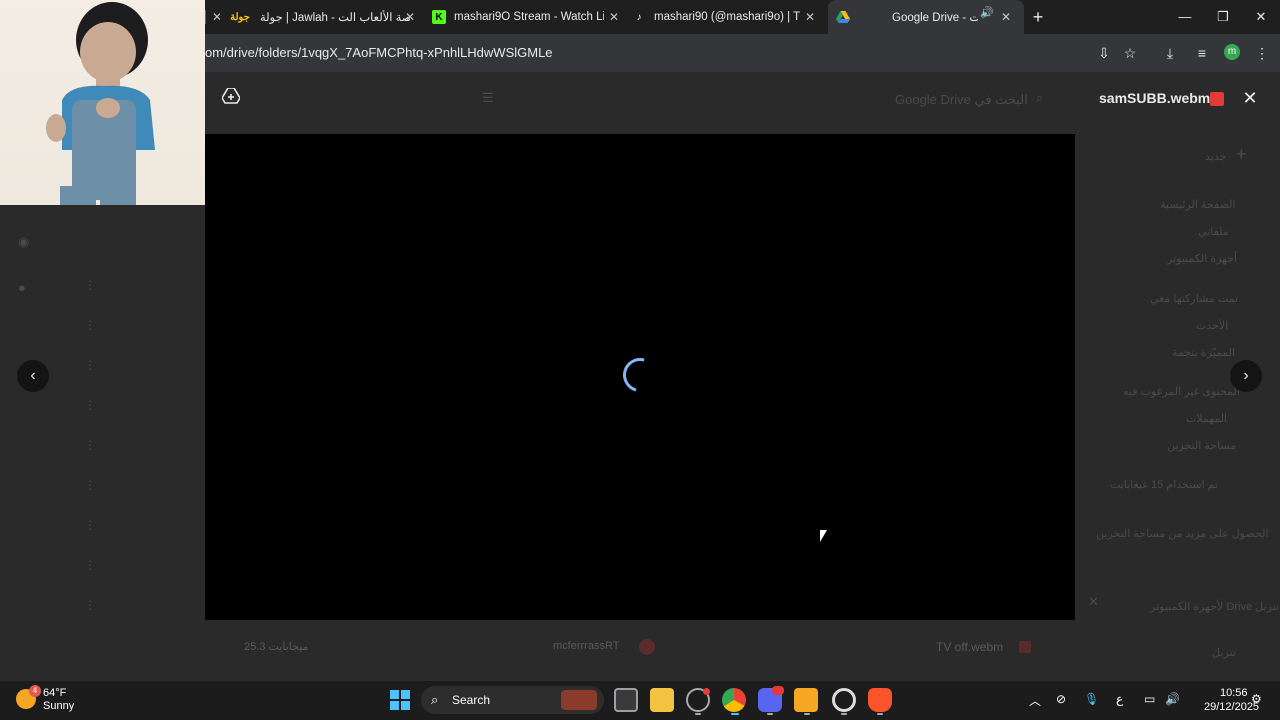 The height and width of the screenshot is (720, 1280). What do you see at coordinates (1170, 53) in the screenshot?
I see `downloads-icon: ⤓` at bounding box center [1170, 53].